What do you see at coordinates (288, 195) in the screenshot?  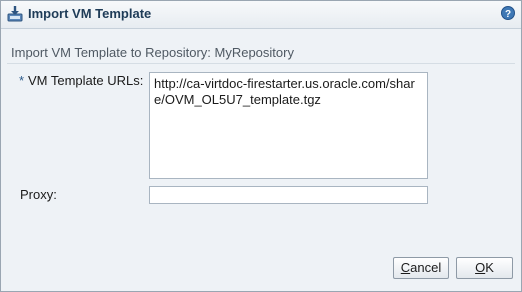 I see `proxy-input` at bounding box center [288, 195].